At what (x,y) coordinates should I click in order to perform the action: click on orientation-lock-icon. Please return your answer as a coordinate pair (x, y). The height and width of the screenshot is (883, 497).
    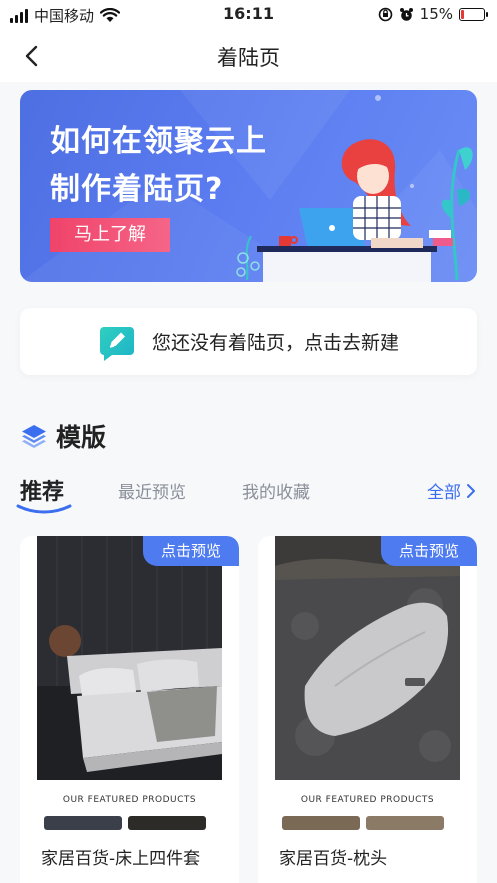
    Looking at the image, I should click on (385, 14).